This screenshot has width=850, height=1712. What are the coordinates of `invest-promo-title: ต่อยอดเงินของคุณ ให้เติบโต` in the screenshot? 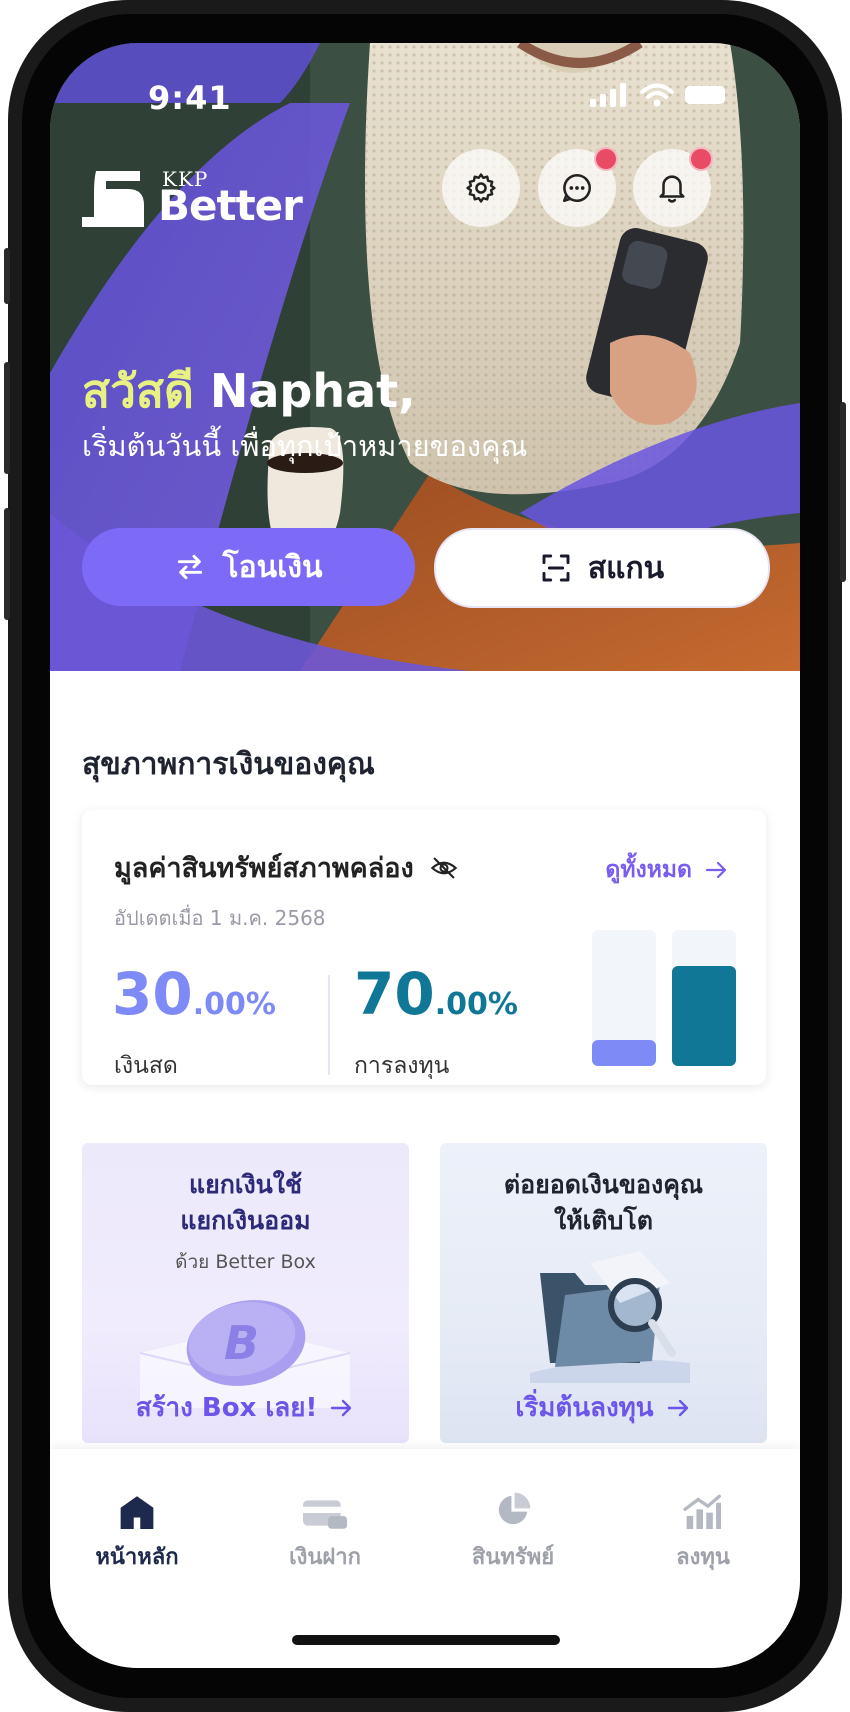 It's located at (603, 1203).